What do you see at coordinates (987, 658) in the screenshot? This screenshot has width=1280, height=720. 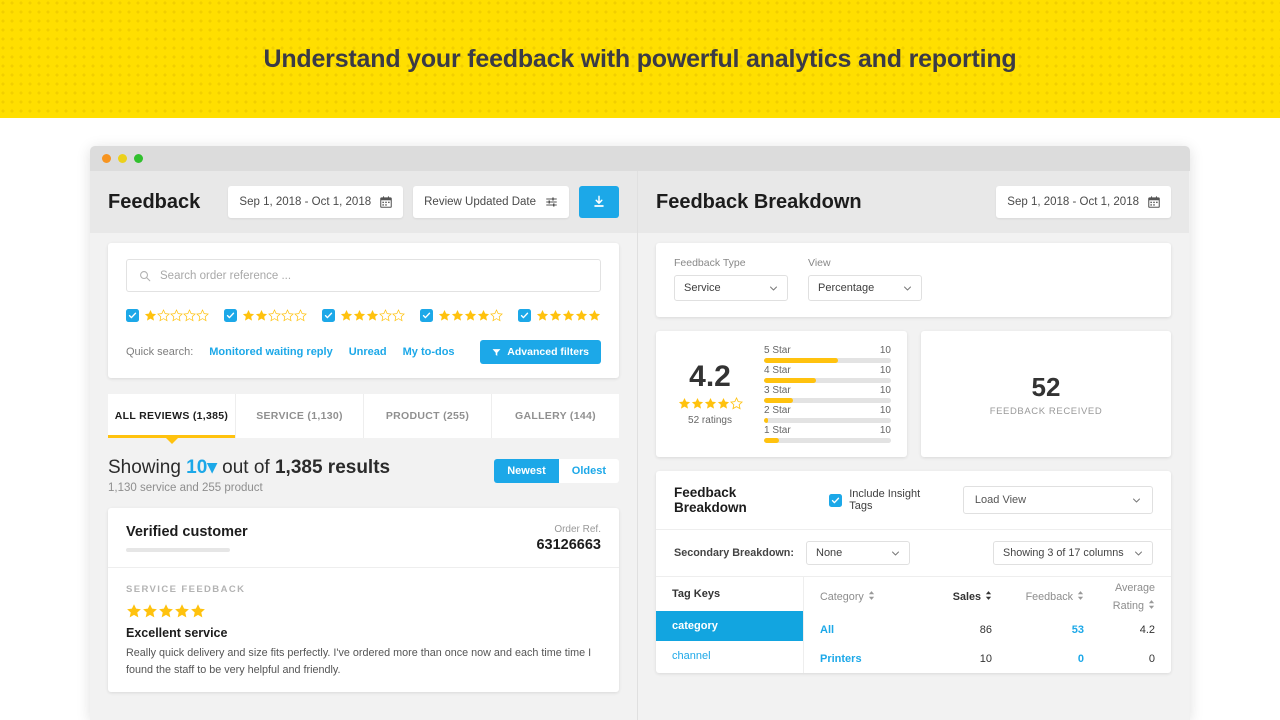 I see `table-row: Printers 10 0 0` at bounding box center [987, 658].